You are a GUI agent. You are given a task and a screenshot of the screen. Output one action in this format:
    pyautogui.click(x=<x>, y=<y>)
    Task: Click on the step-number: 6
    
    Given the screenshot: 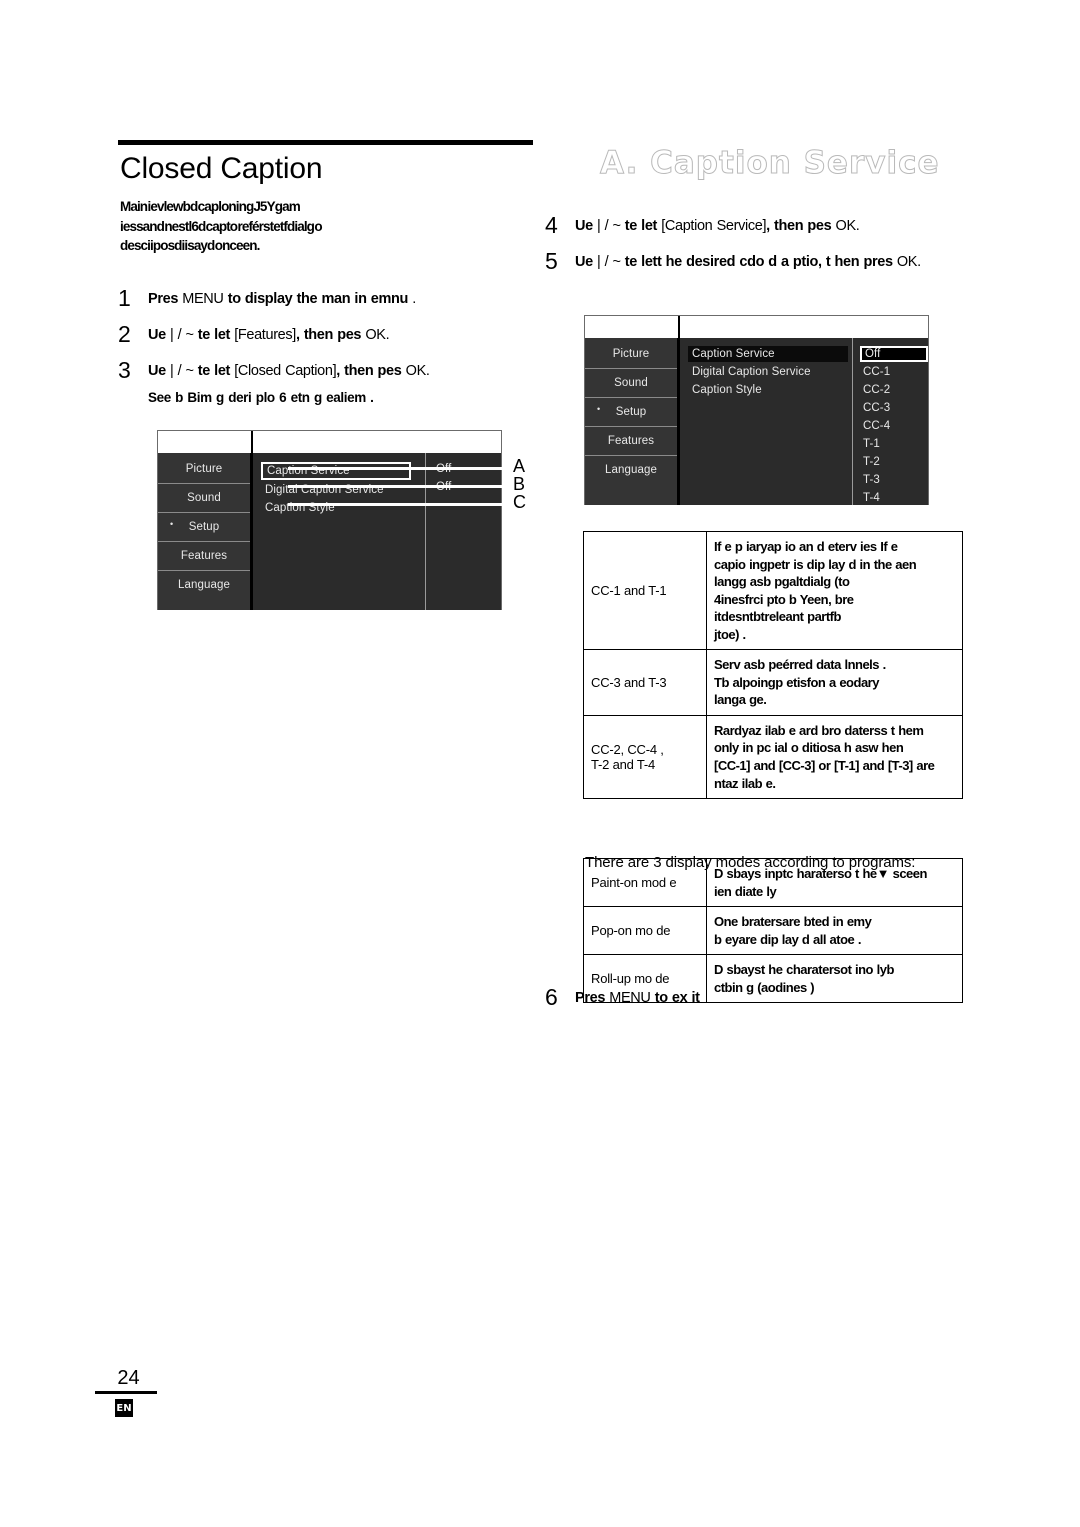 What is the action you would take?
    pyautogui.click(x=551, y=997)
    